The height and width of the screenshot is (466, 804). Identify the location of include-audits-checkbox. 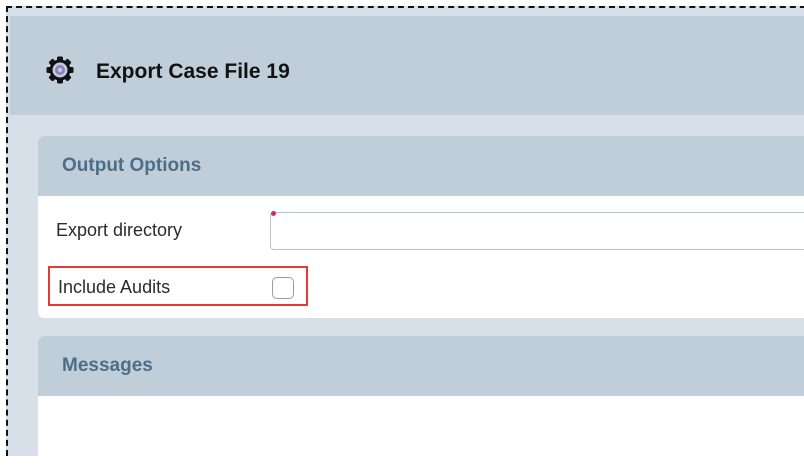
(283, 288).